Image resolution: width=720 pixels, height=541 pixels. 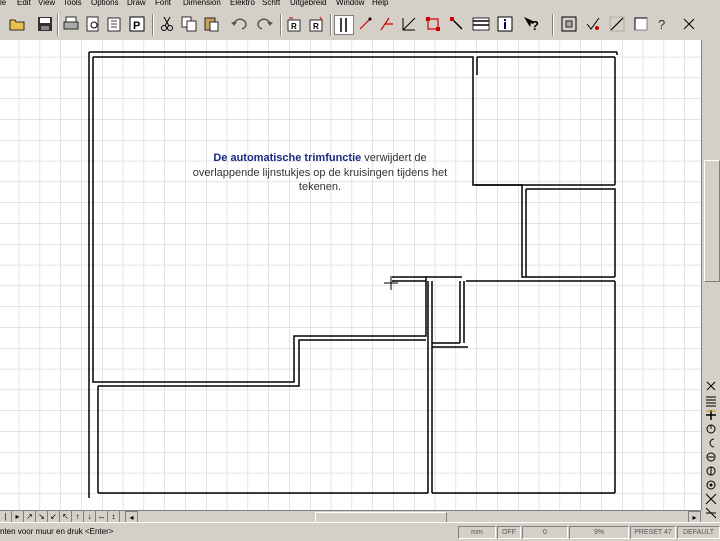 I want to click on tab-icon-3: ↙, so click(x=54, y=516).